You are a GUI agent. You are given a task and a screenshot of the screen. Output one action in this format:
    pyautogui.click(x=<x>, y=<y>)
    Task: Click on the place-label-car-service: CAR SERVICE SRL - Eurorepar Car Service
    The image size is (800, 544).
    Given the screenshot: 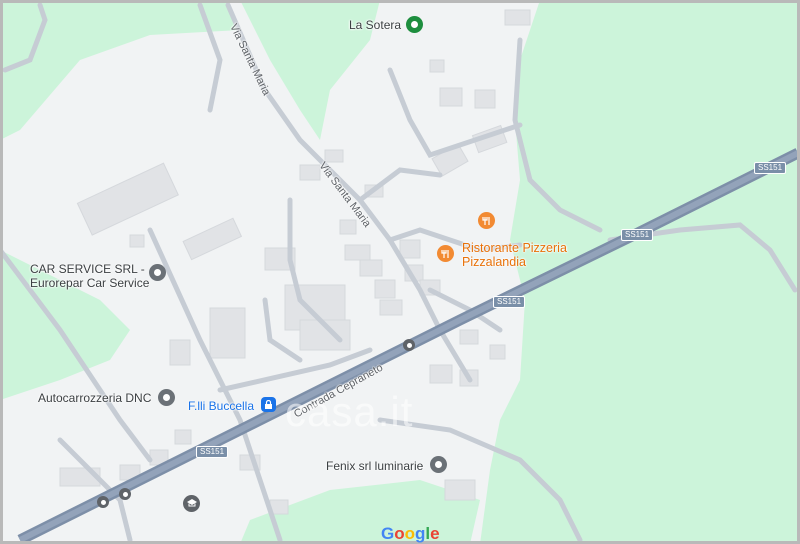 What is the action you would take?
    pyautogui.click(x=89, y=276)
    